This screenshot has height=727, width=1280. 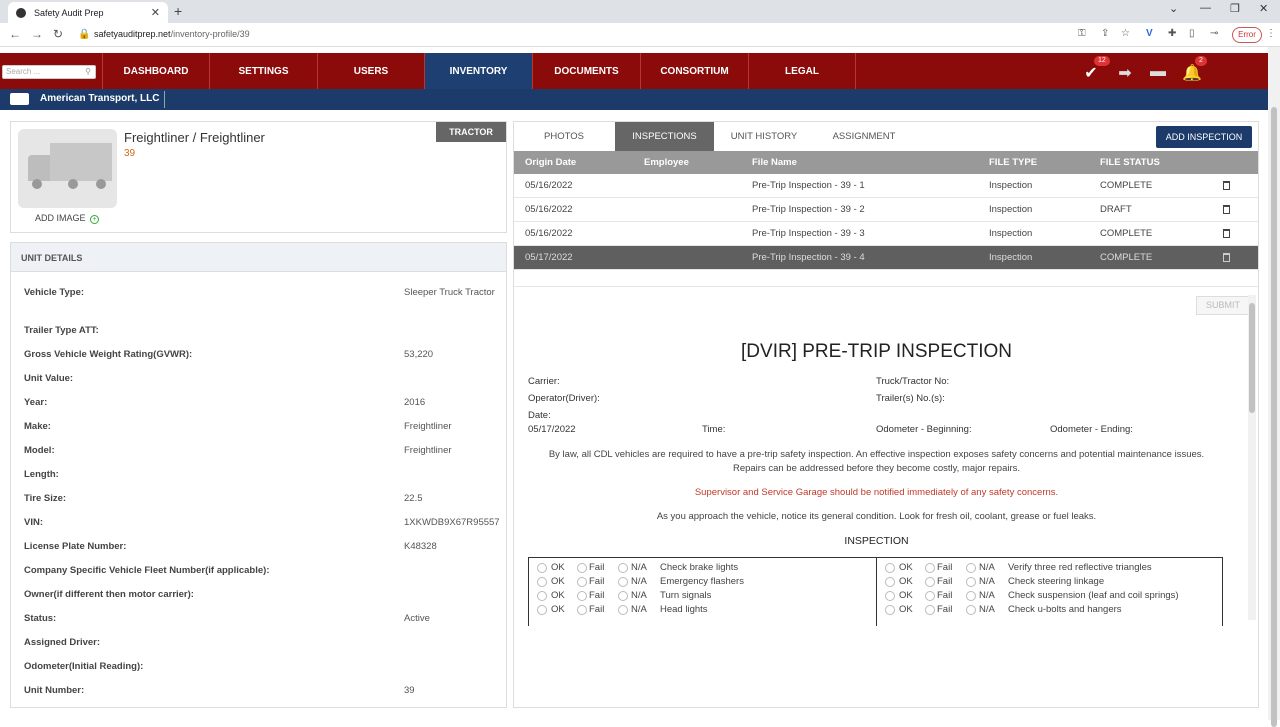 What do you see at coordinates (864, 136) in the screenshot?
I see `tab-assignment: ASSIGNMENT` at bounding box center [864, 136].